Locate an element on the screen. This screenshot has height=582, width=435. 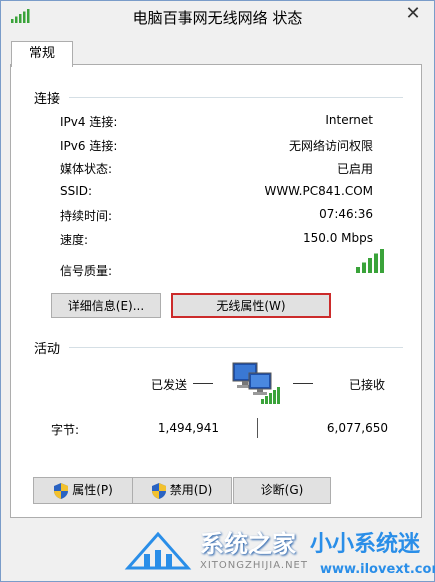
watermark-sub-text: XITONGZHIJIA.NET is located at coordinates (254, 565).